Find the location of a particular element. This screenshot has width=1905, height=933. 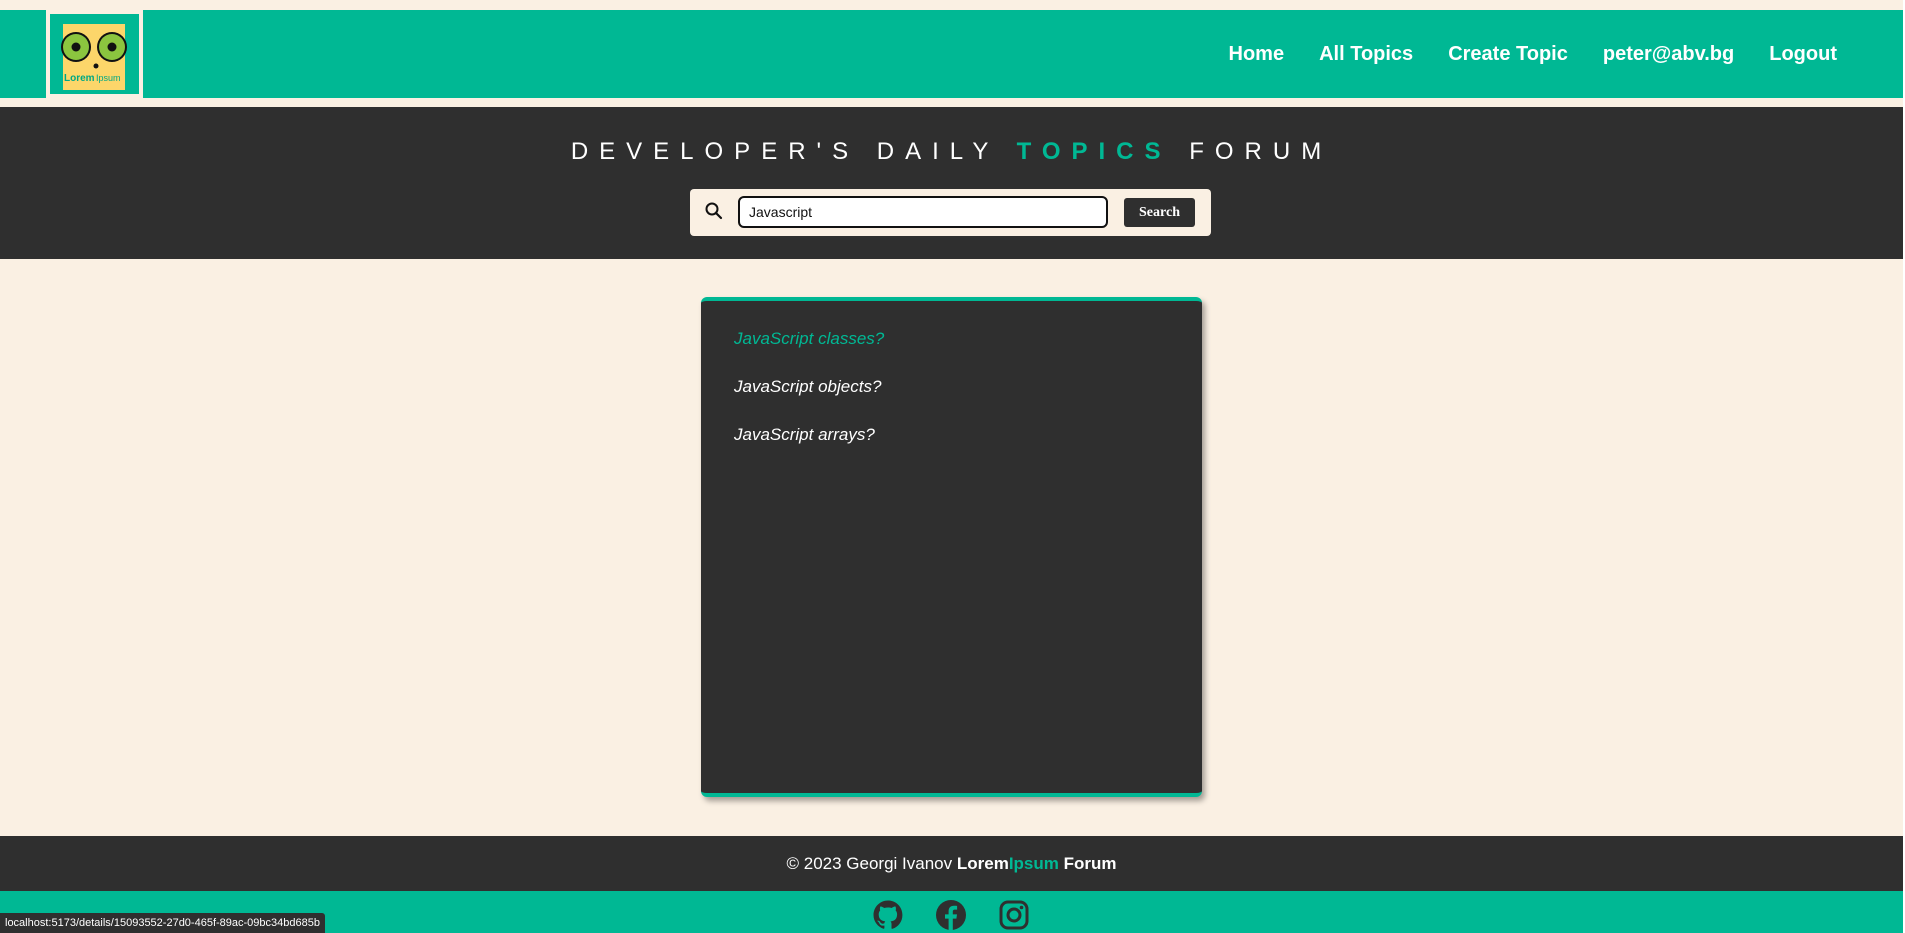

facebook-icon is located at coordinates (951, 915).